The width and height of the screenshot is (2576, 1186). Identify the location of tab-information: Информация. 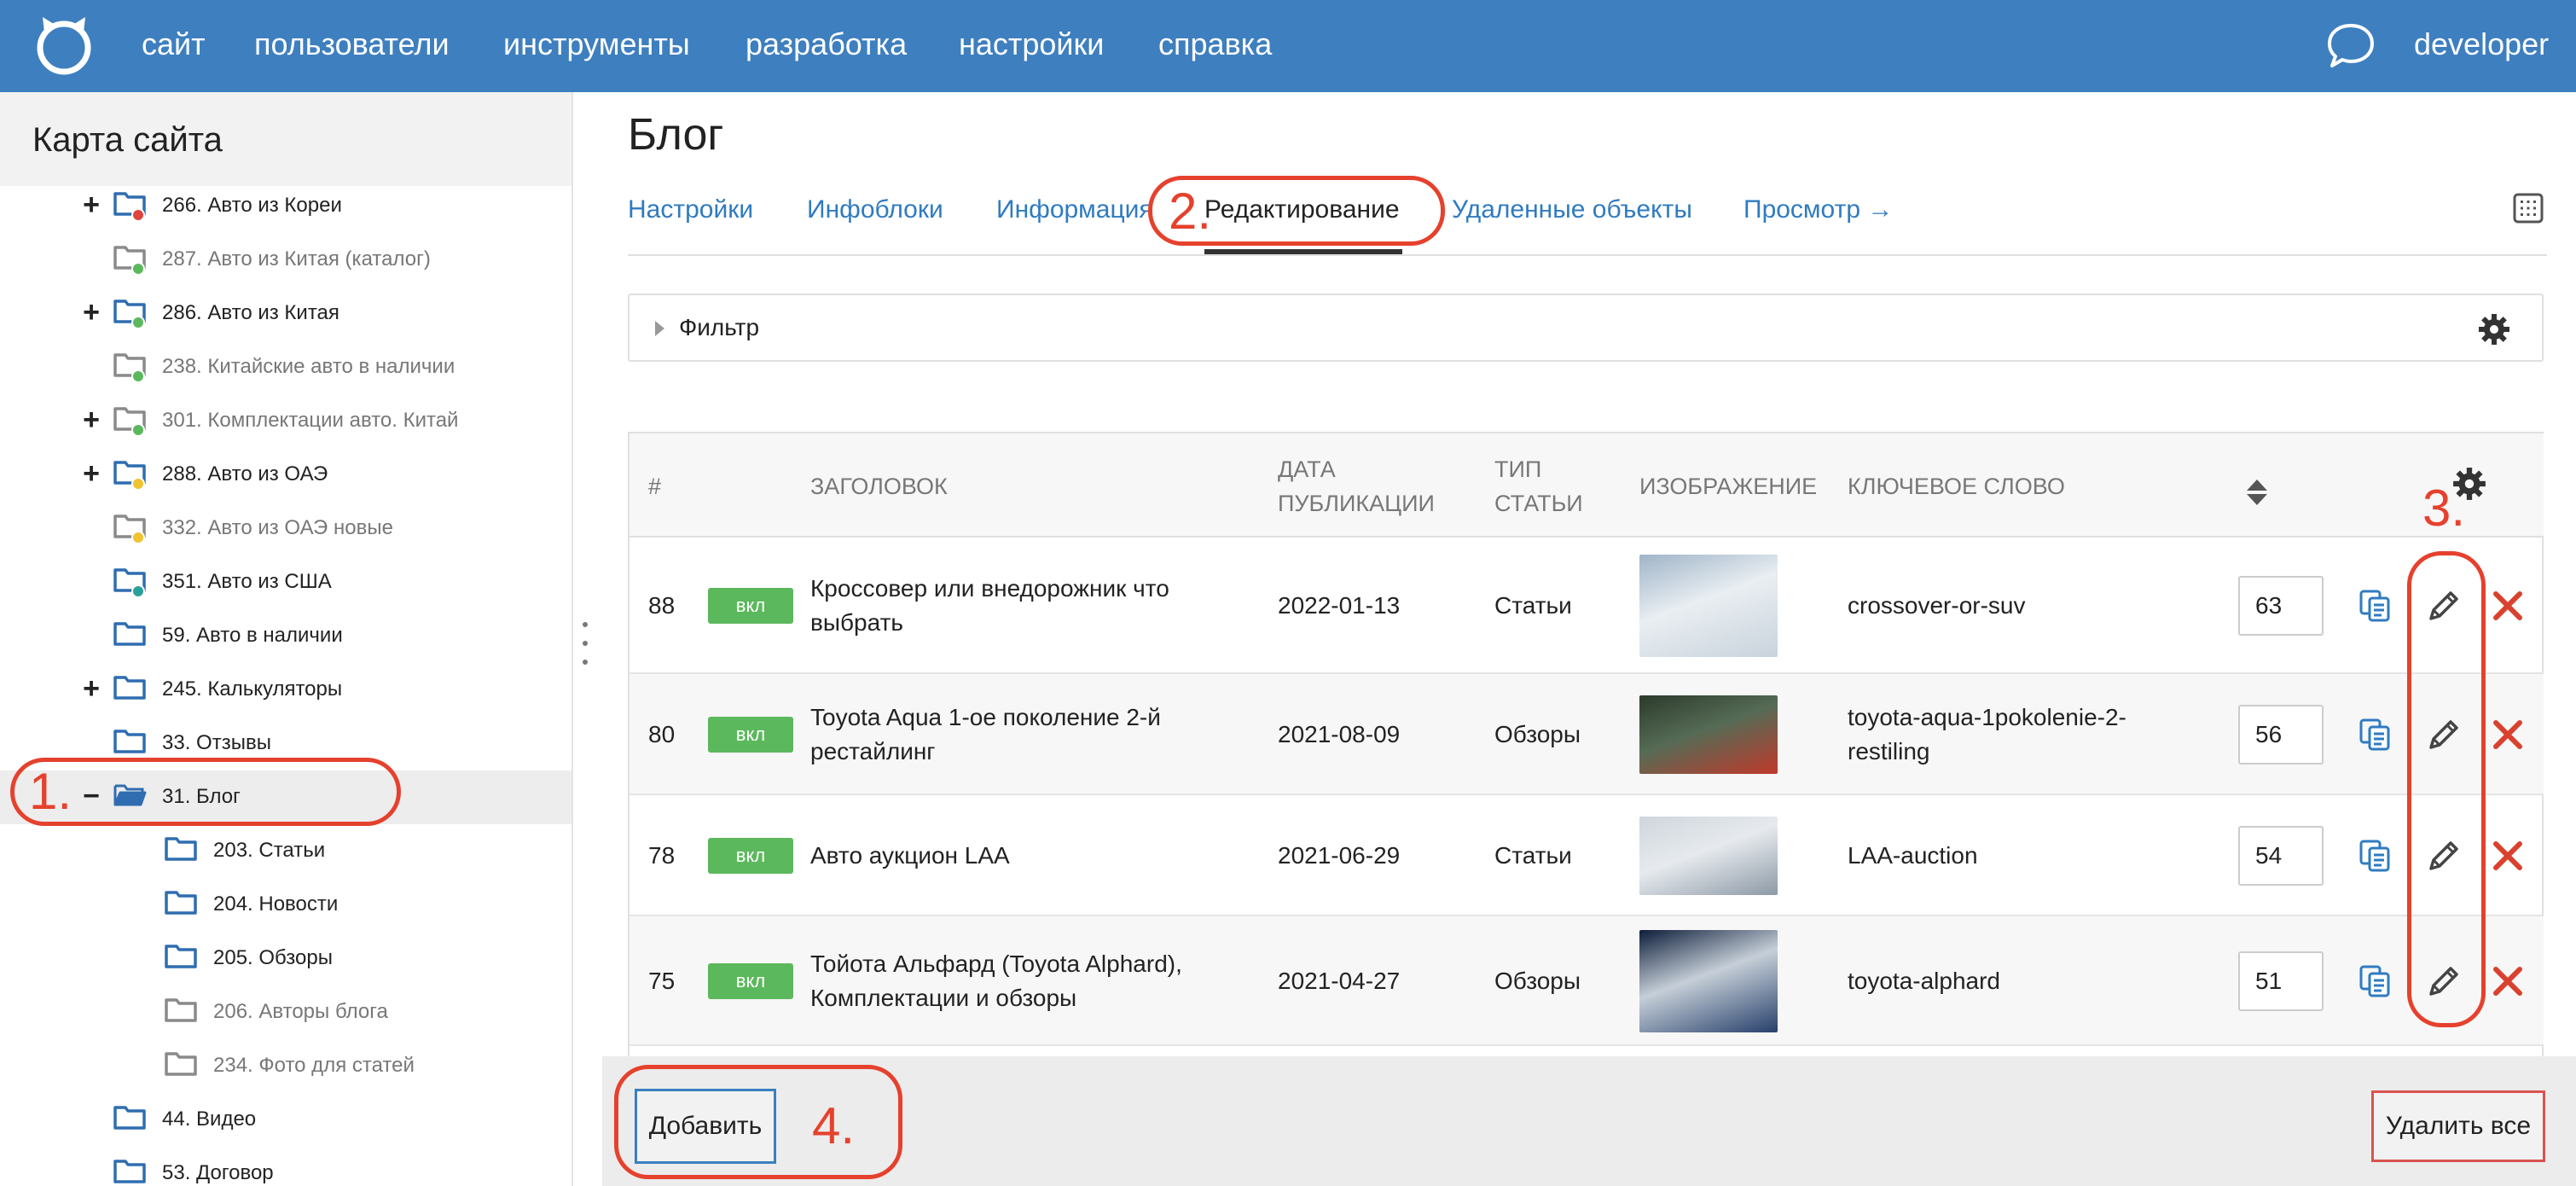
(1074, 210).